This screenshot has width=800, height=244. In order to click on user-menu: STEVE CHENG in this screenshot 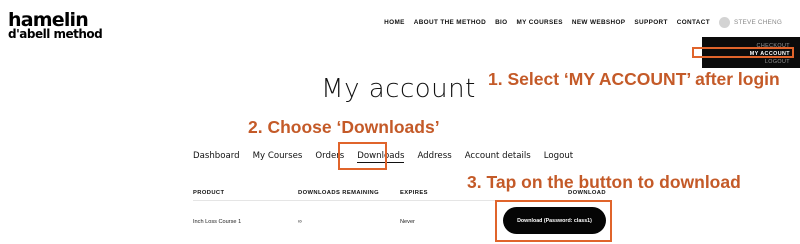, I will do `click(750, 22)`.